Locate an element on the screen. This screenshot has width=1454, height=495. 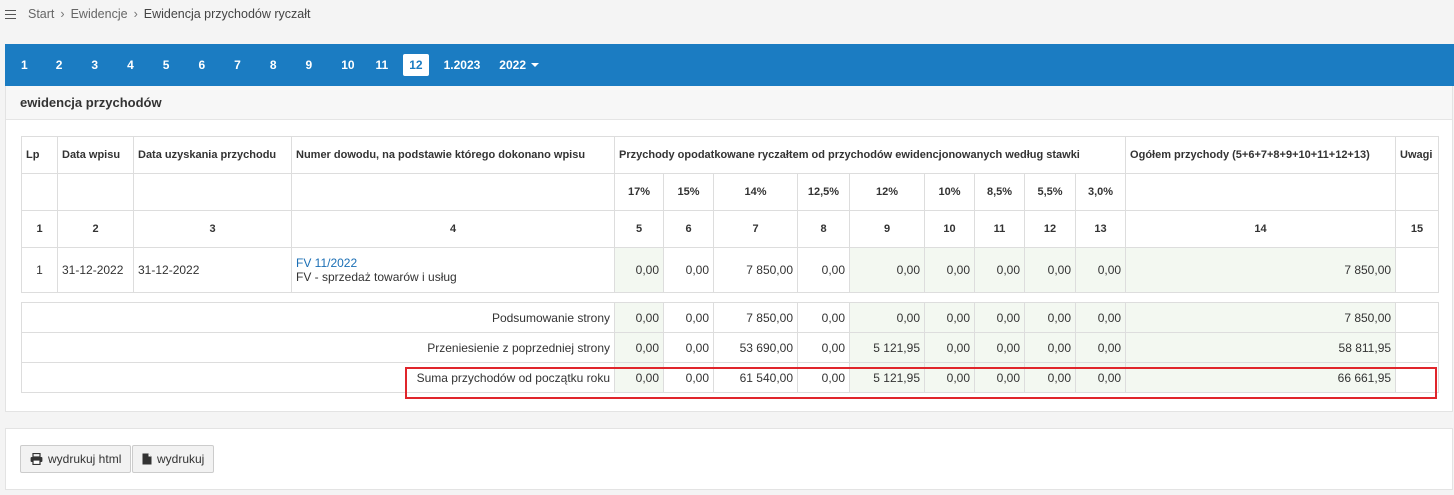
col-number: 1 is located at coordinates (39, 229).